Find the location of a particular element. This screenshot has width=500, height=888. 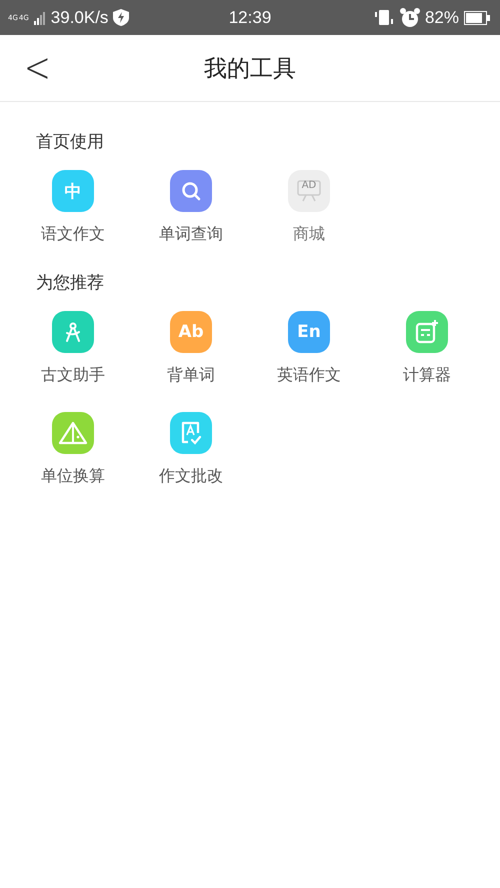

tool-label: 单词查询 is located at coordinates (191, 234).